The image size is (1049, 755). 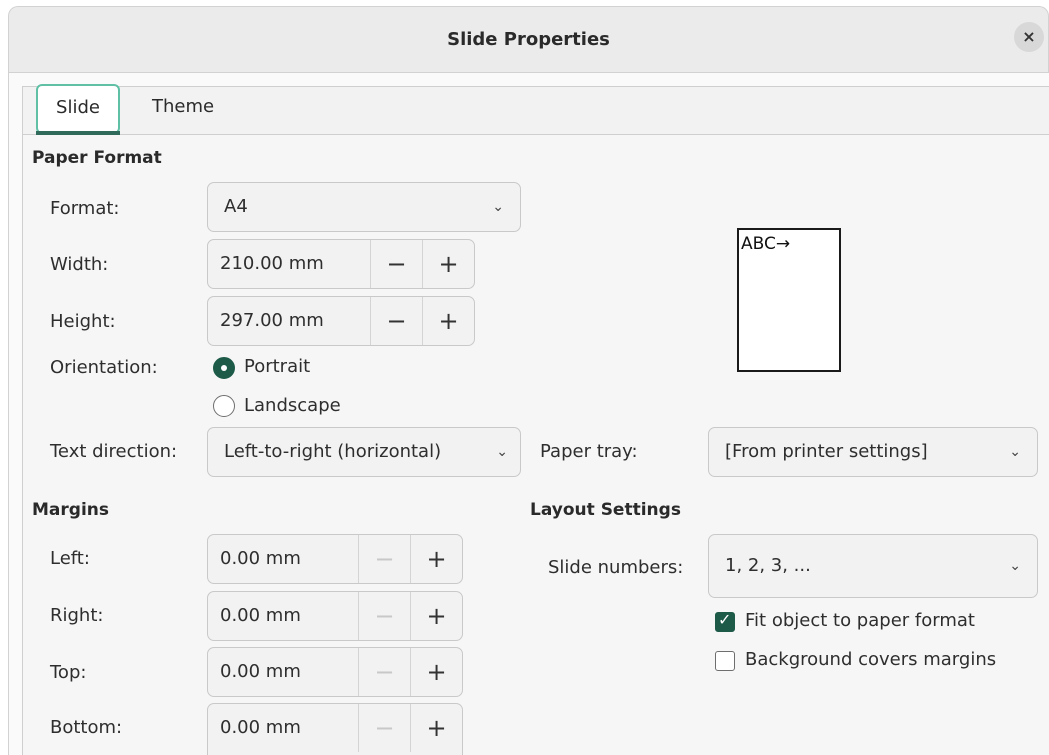 I want to click on text-direction-value: Left-to-right (horizontal), so click(x=333, y=451).